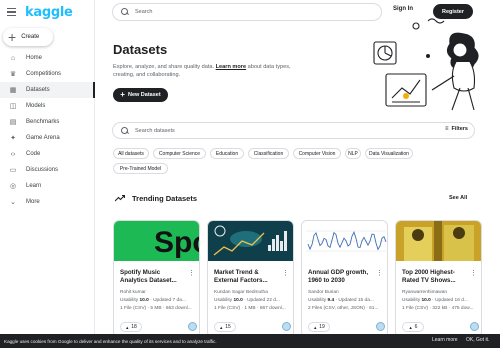 The width and height of the screenshot is (500, 348). I want to click on sidebar-item-label: Benchmarks, so click(43, 122).